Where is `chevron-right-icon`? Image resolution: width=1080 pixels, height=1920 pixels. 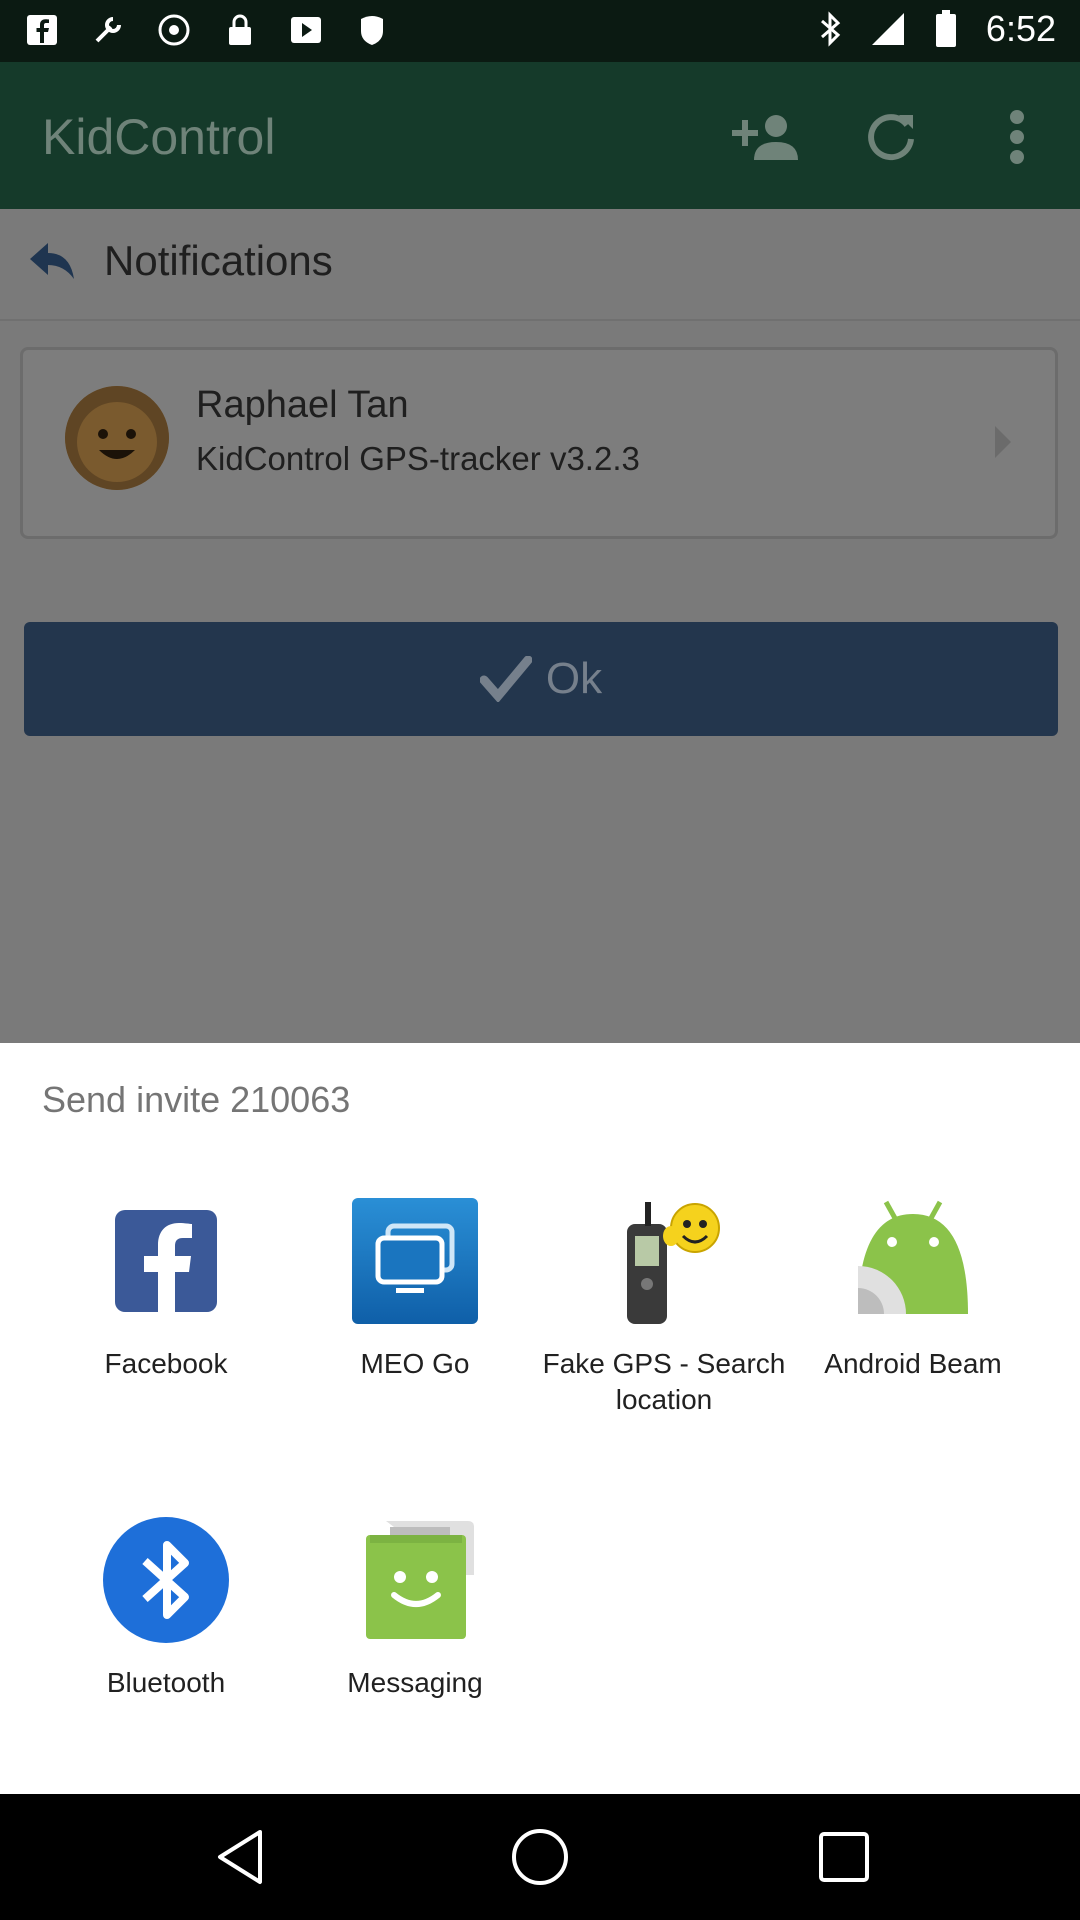 chevron-right-icon is located at coordinates (1003, 444).